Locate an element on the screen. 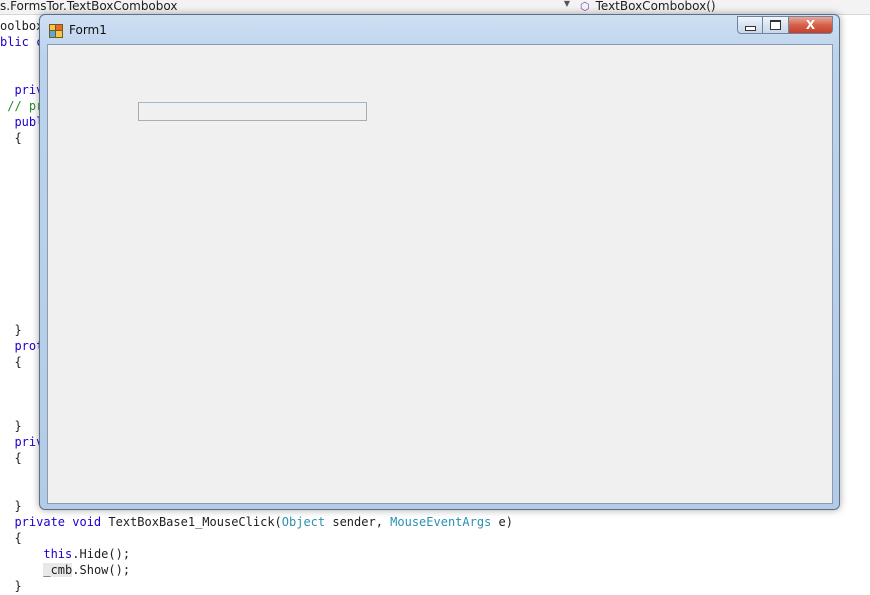  code-line: publ is located at coordinates (21, 122).